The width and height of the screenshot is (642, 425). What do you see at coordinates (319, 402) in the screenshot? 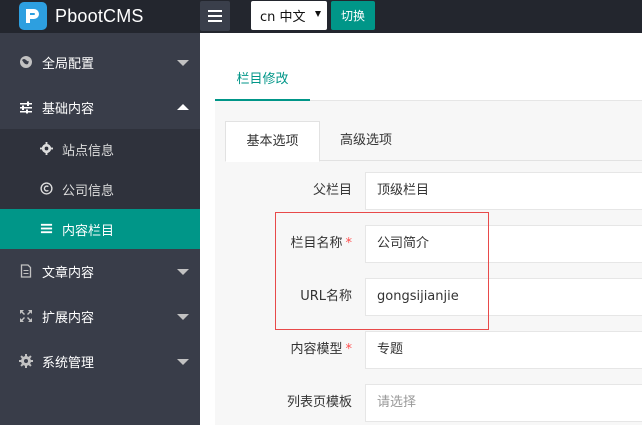
I see `list-template-label: 列表页模板` at bounding box center [319, 402].